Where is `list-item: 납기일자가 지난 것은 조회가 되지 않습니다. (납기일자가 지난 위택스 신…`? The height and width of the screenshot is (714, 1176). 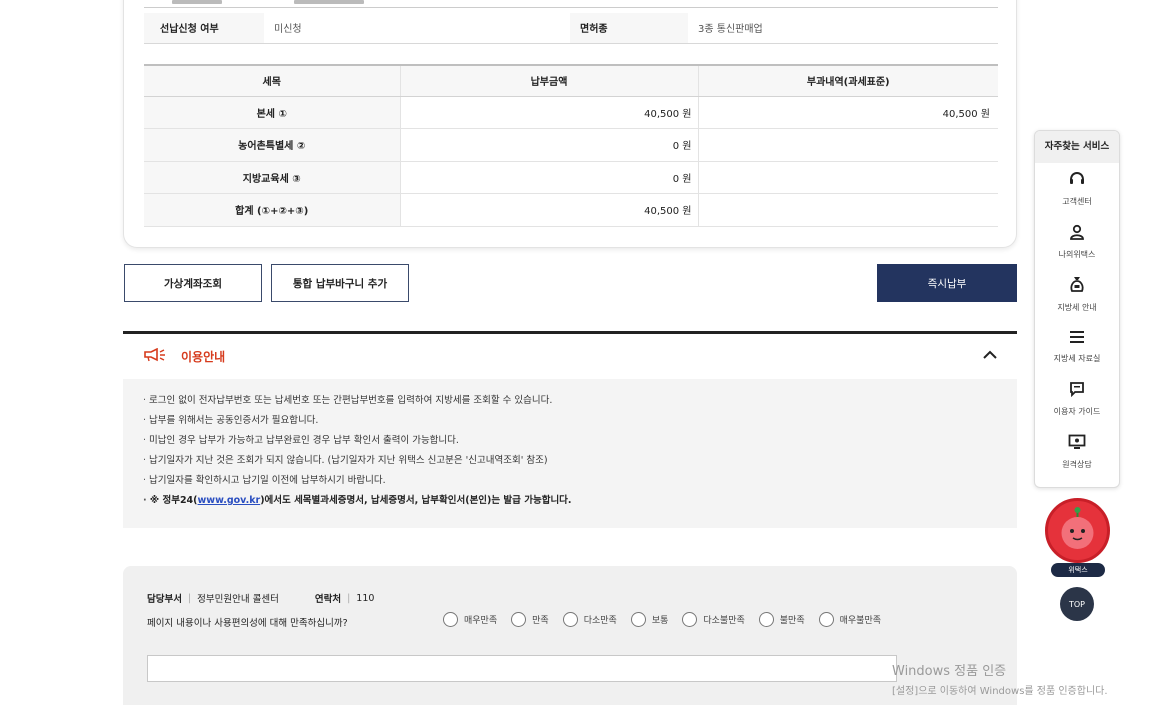 list-item: 납기일자가 지난 것은 조회가 되지 않습니다. (납기일자가 지난 위택스 신… is located at coordinates (571, 463).